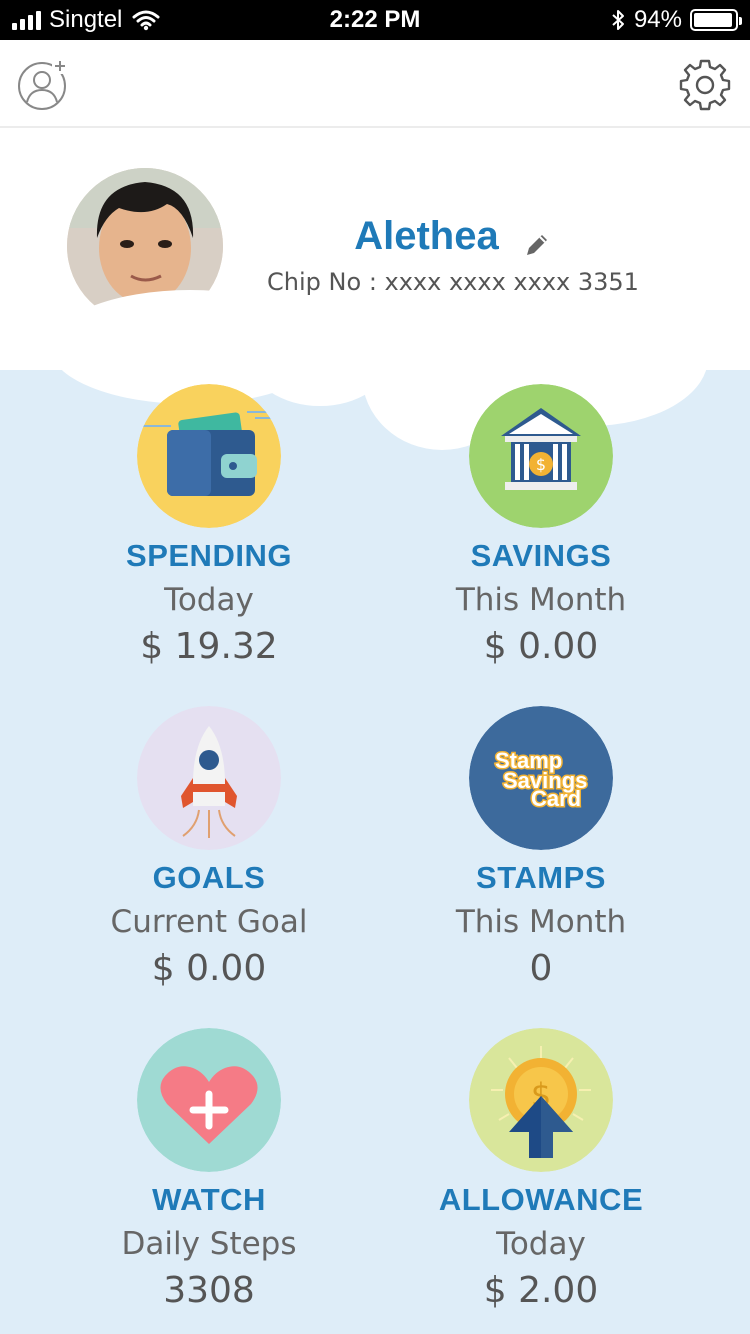 The height and width of the screenshot is (1334, 750). What do you see at coordinates (209, 922) in the screenshot?
I see `tile-subtitle: Current Goal` at bounding box center [209, 922].